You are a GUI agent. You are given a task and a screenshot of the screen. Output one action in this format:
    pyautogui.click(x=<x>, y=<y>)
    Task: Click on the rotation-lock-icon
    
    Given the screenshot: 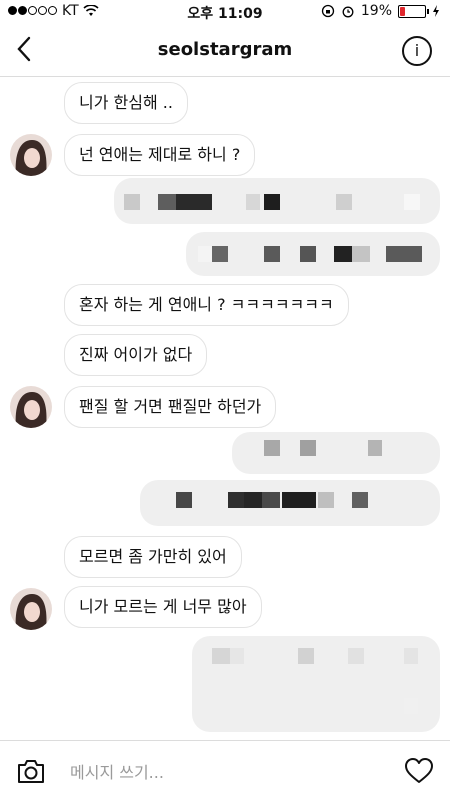 What is the action you would take?
    pyautogui.click(x=328, y=11)
    